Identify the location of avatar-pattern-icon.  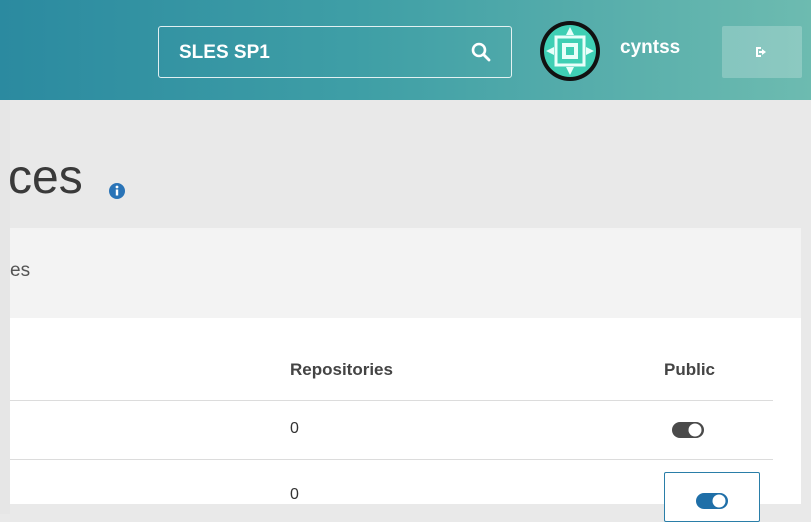
(570, 51).